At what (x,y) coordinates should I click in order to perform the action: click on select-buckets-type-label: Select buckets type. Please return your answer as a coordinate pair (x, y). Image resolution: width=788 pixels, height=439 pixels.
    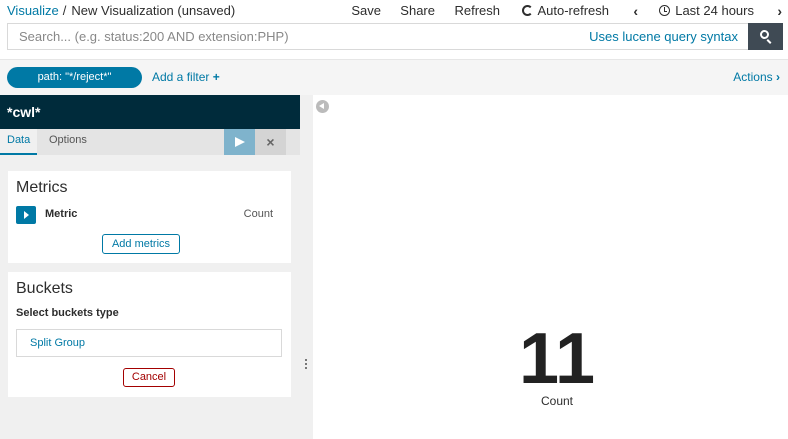
    Looking at the image, I should click on (67, 313).